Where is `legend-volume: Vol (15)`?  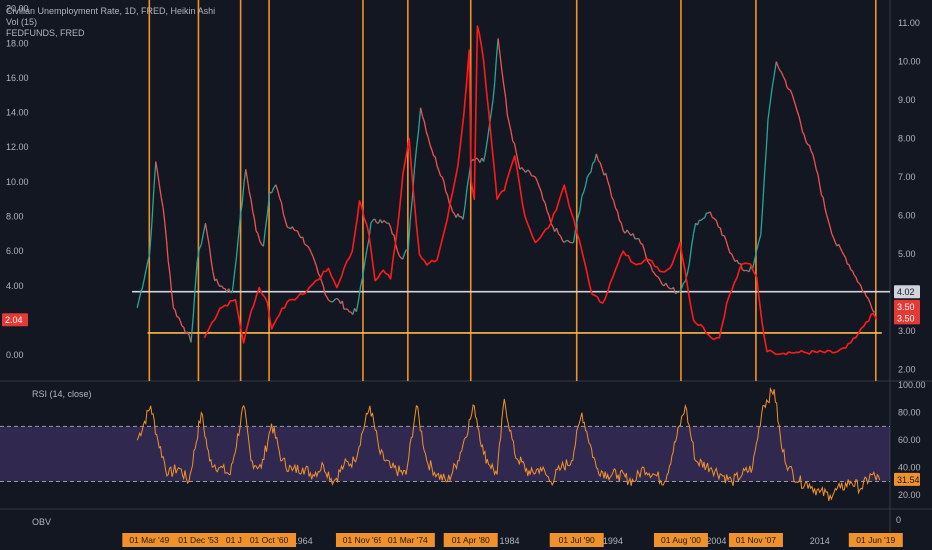 legend-volume: Vol (15) is located at coordinates (22, 22).